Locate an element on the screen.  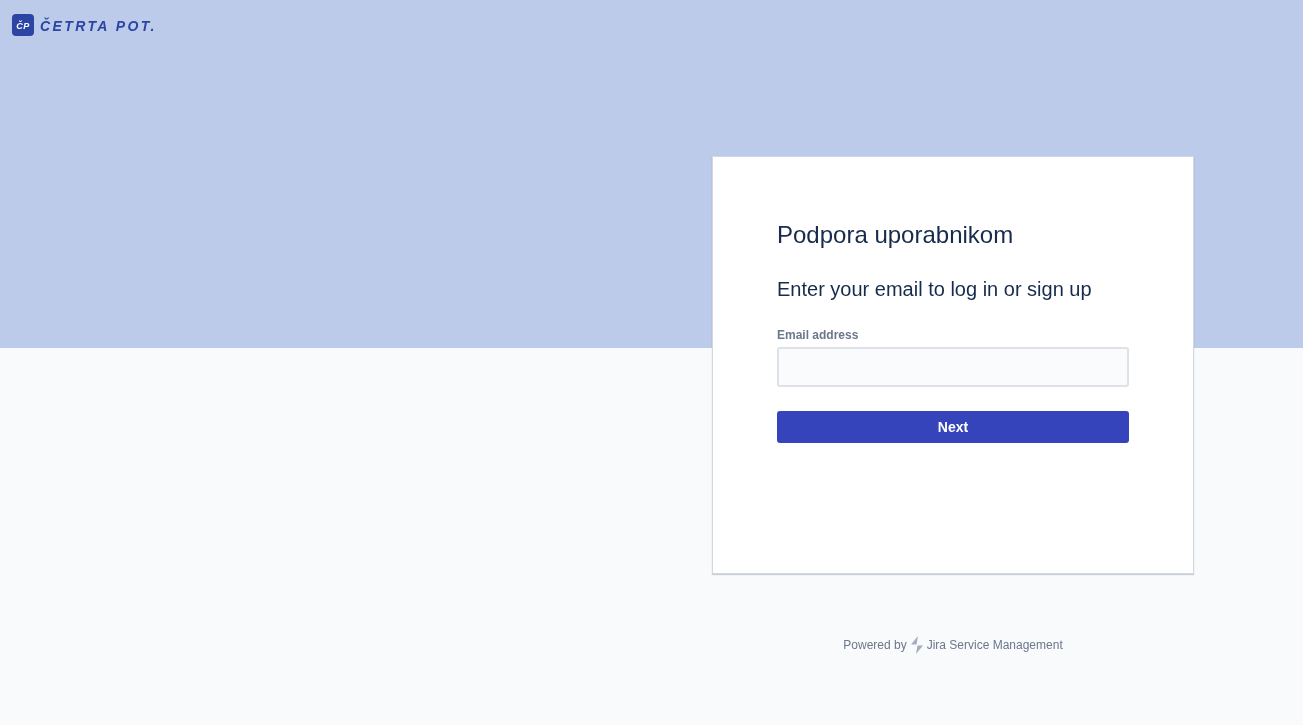
card-title: Podpora uporabnikom is located at coordinates (896, 235).